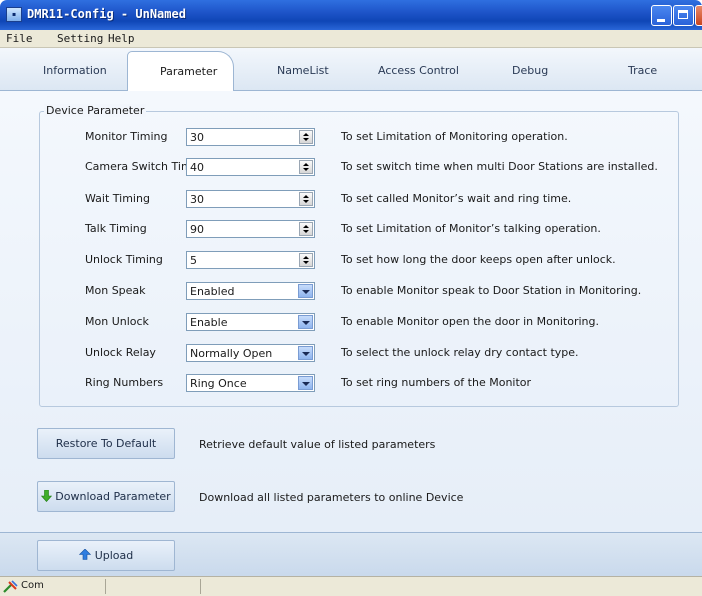 The width and height of the screenshot is (702, 596). I want to click on tab-trace: Trace, so click(642, 70).